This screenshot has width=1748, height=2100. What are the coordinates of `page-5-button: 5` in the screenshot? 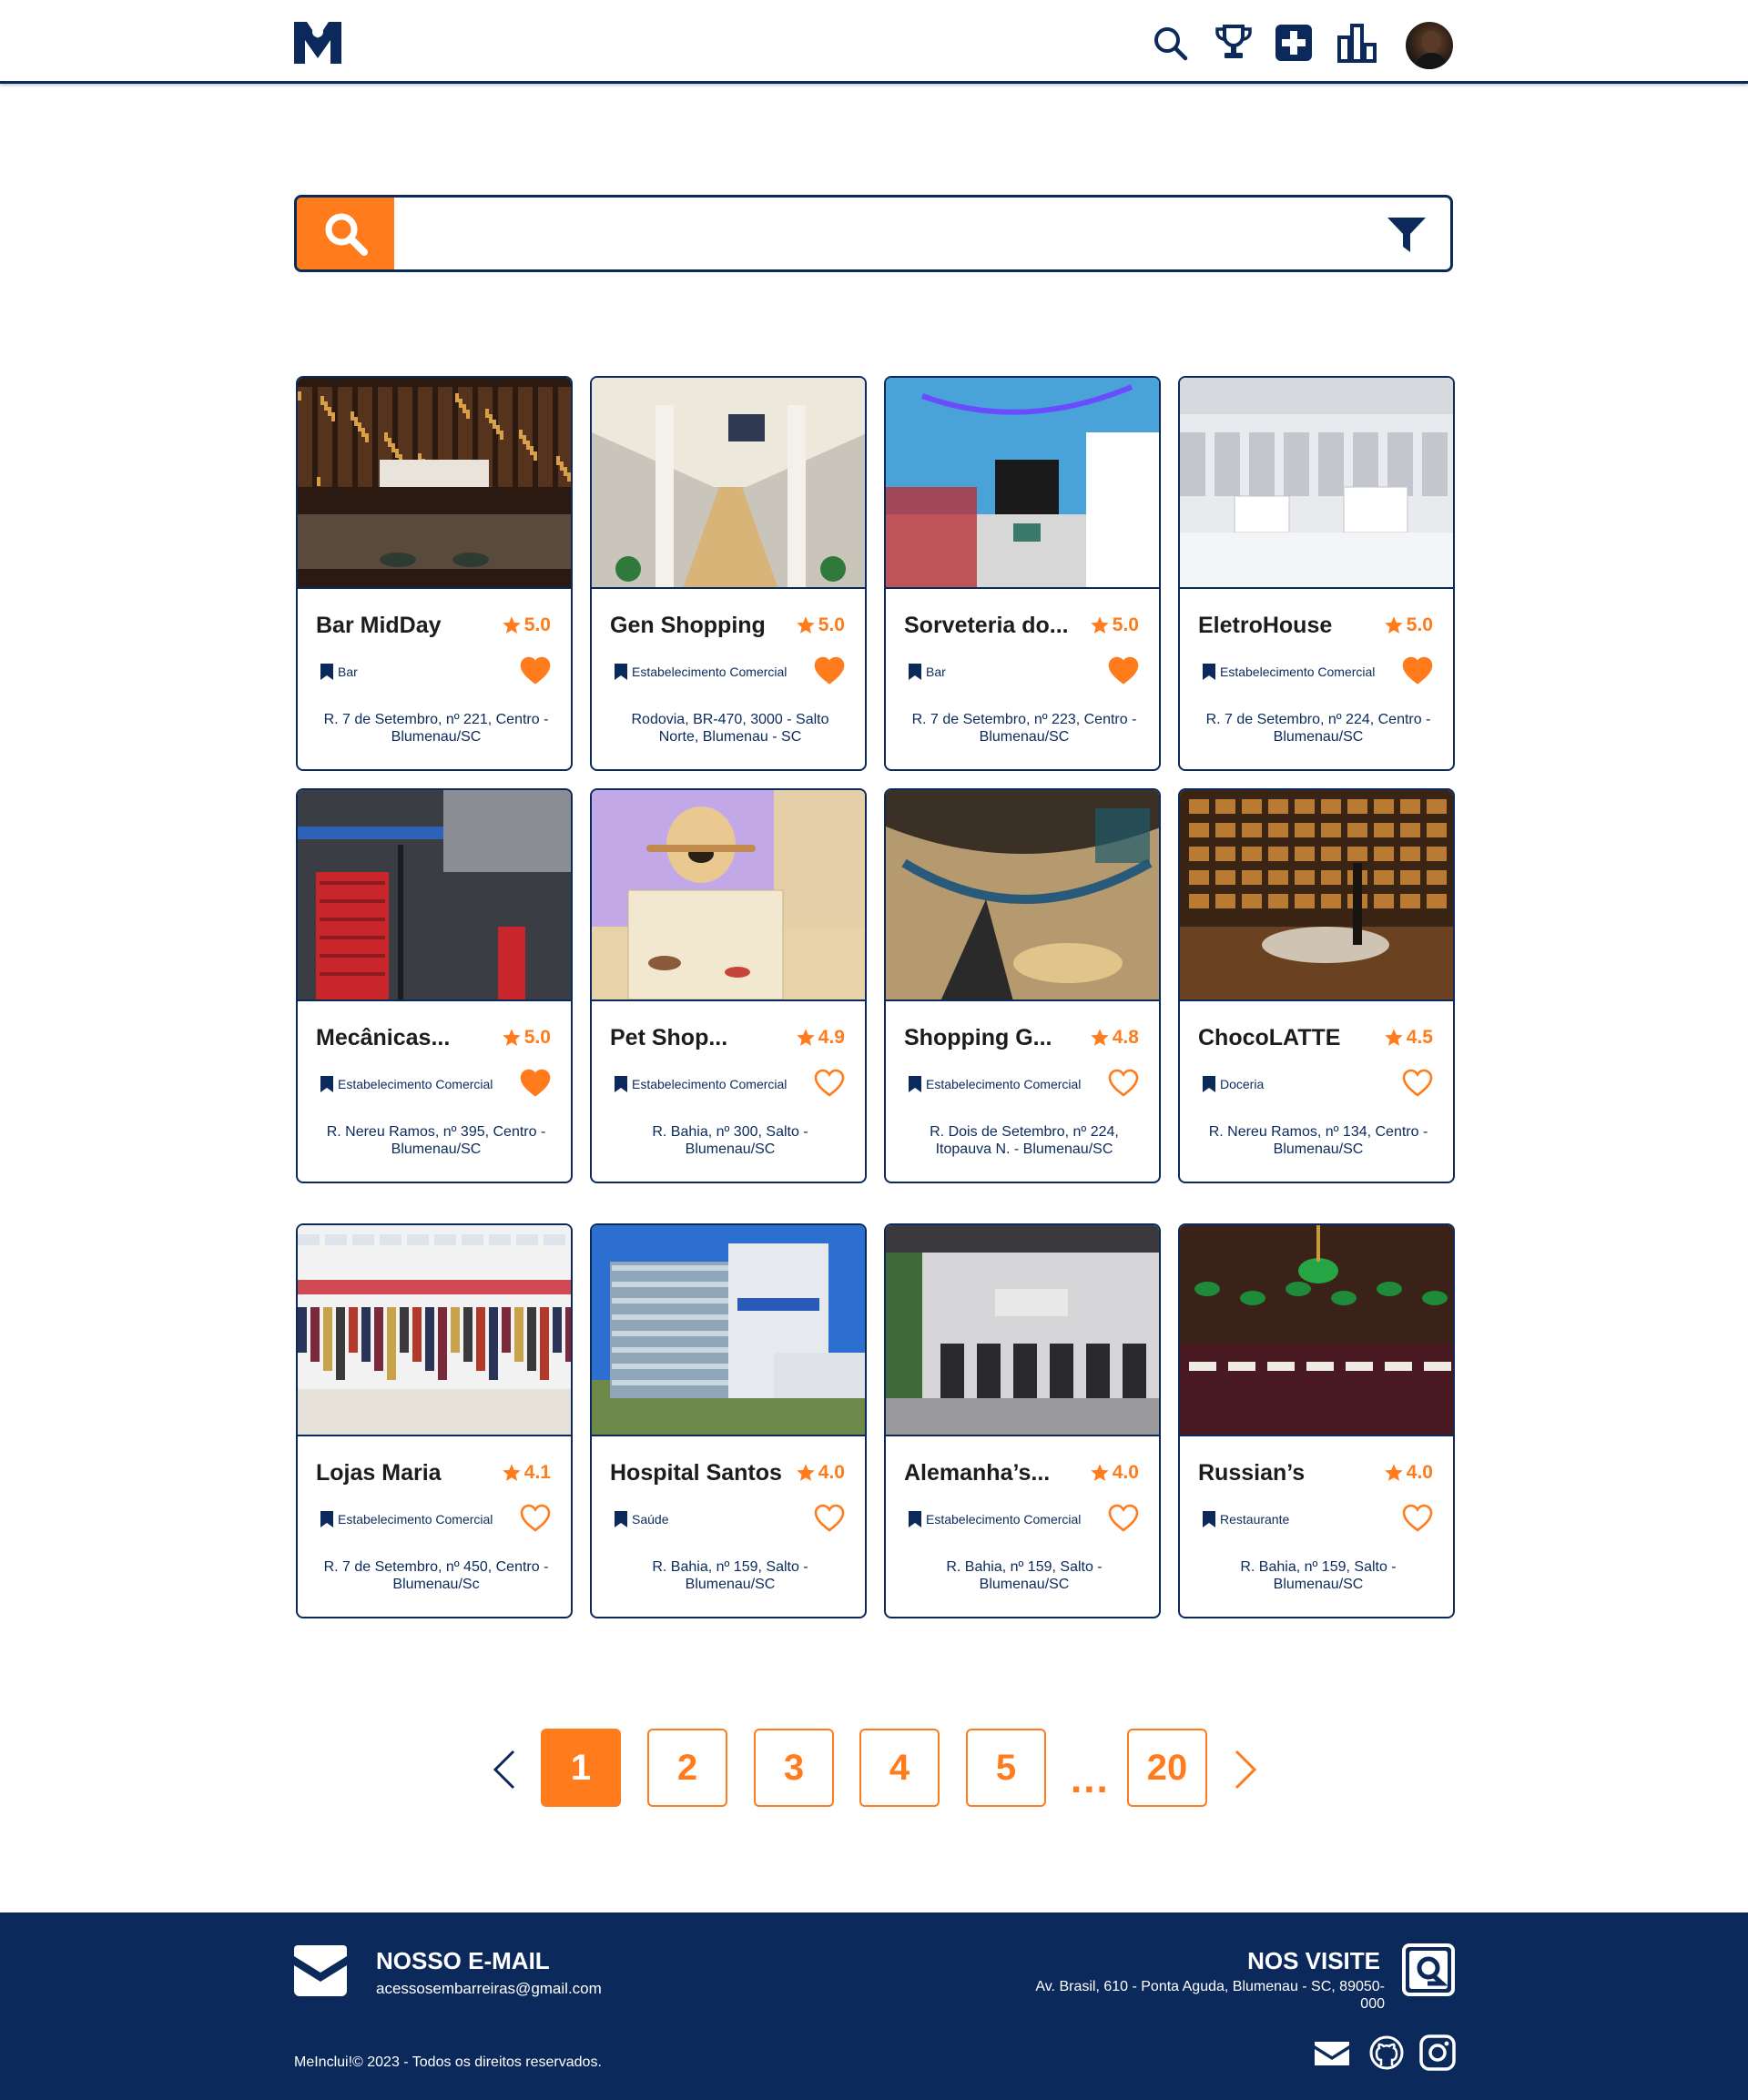 It's located at (1006, 1768).